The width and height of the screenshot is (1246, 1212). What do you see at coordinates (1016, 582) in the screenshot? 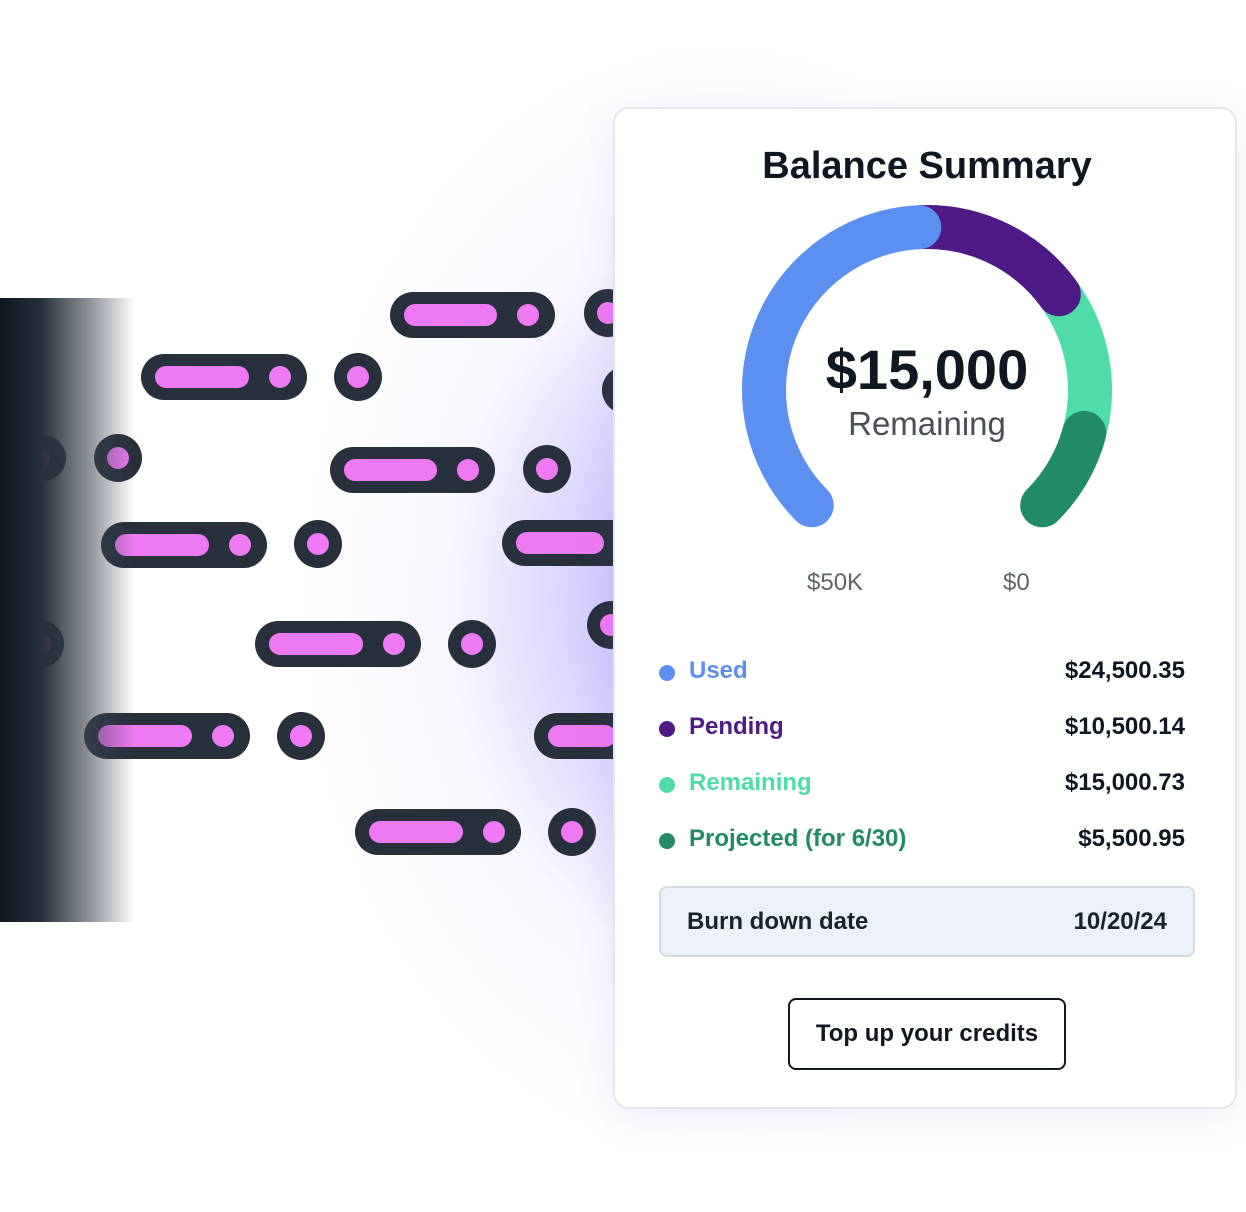
I see `gauge-max-label: $0` at bounding box center [1016, 582].